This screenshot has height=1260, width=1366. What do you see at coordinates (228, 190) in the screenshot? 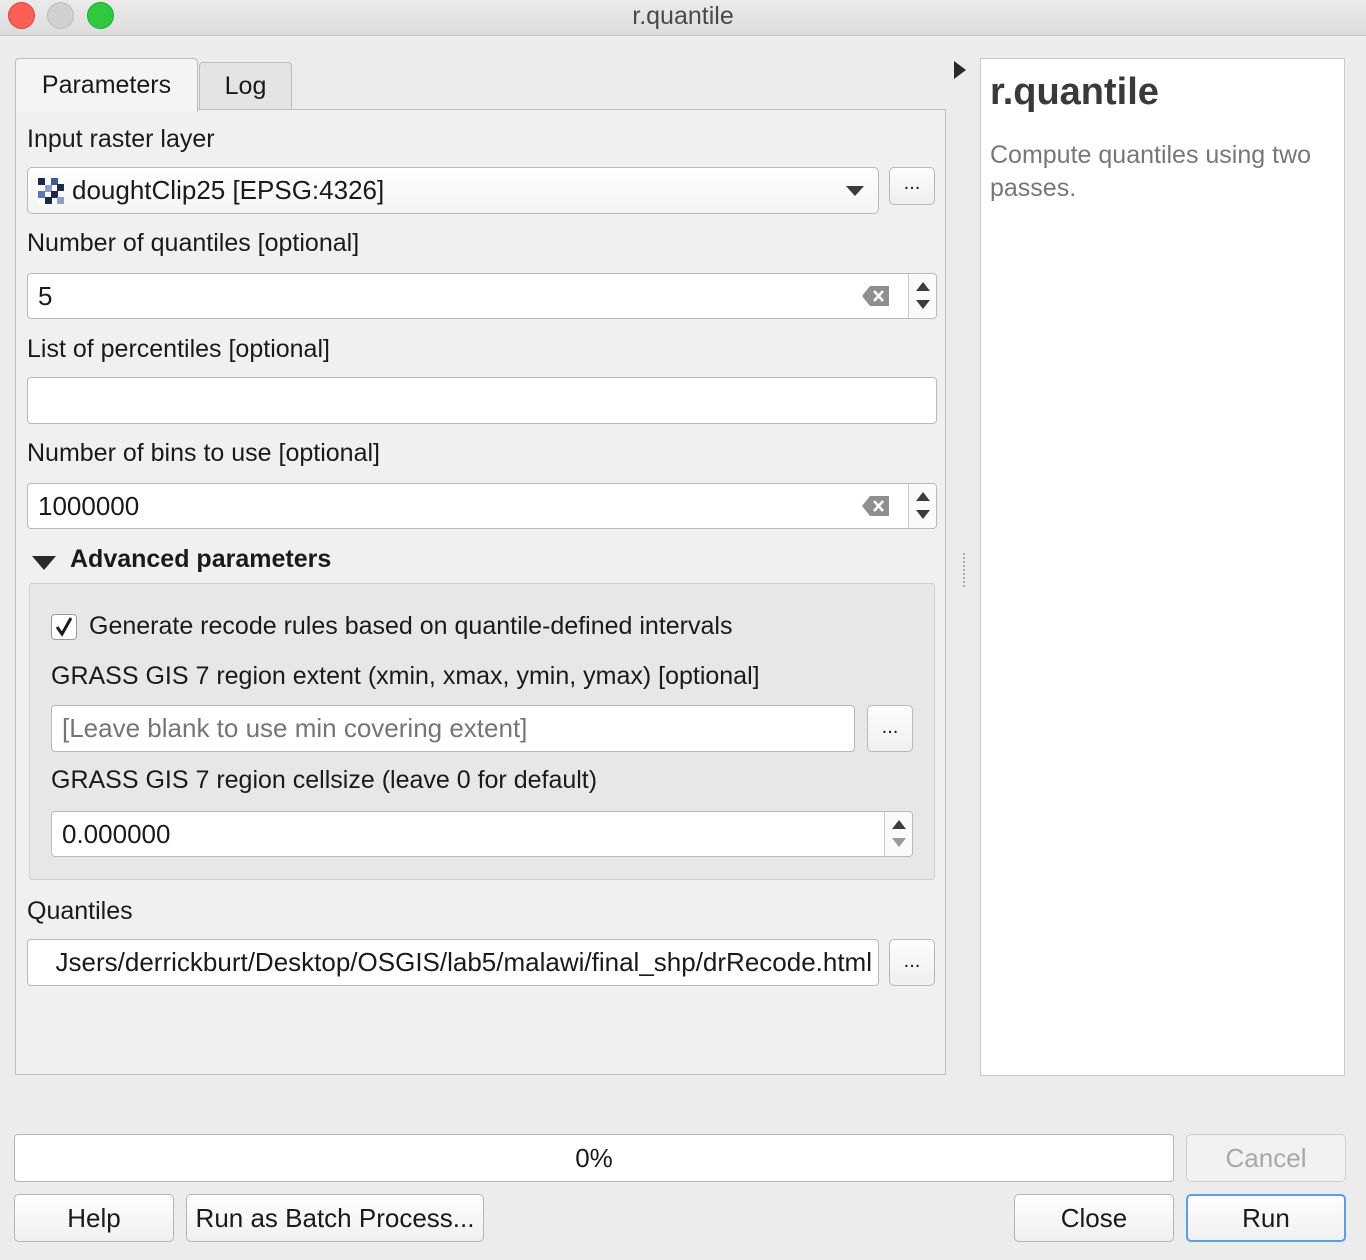
I see `input-raster-value: doughtClip25 [EPSG:4326]` at bounding box center [228, 190].